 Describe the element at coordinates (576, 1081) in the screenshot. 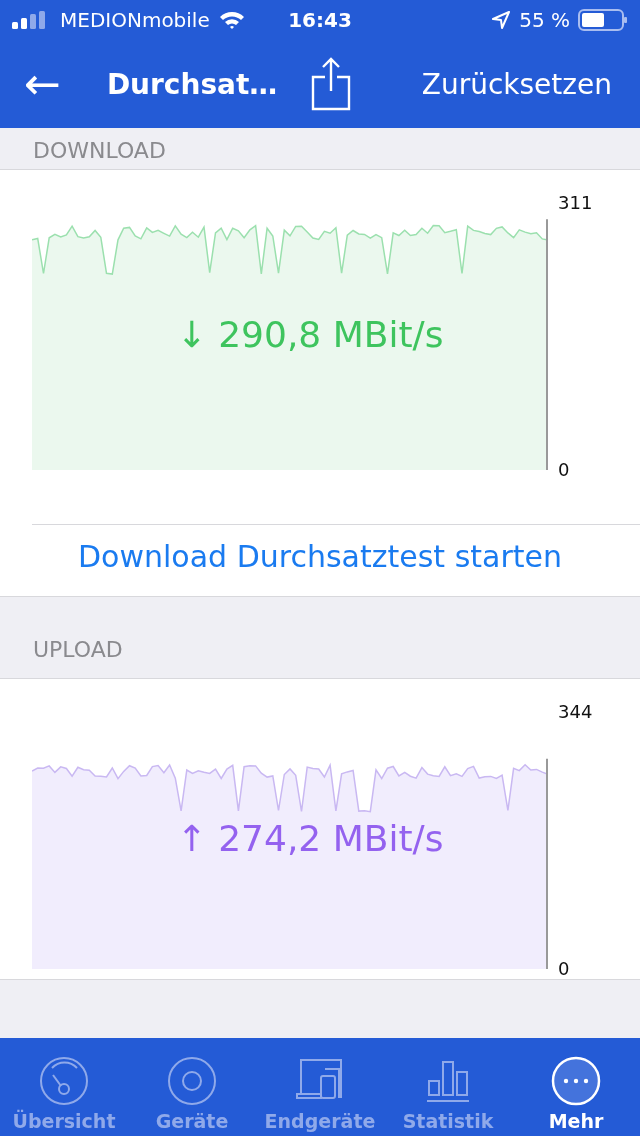

I see `more-icon` at that location.